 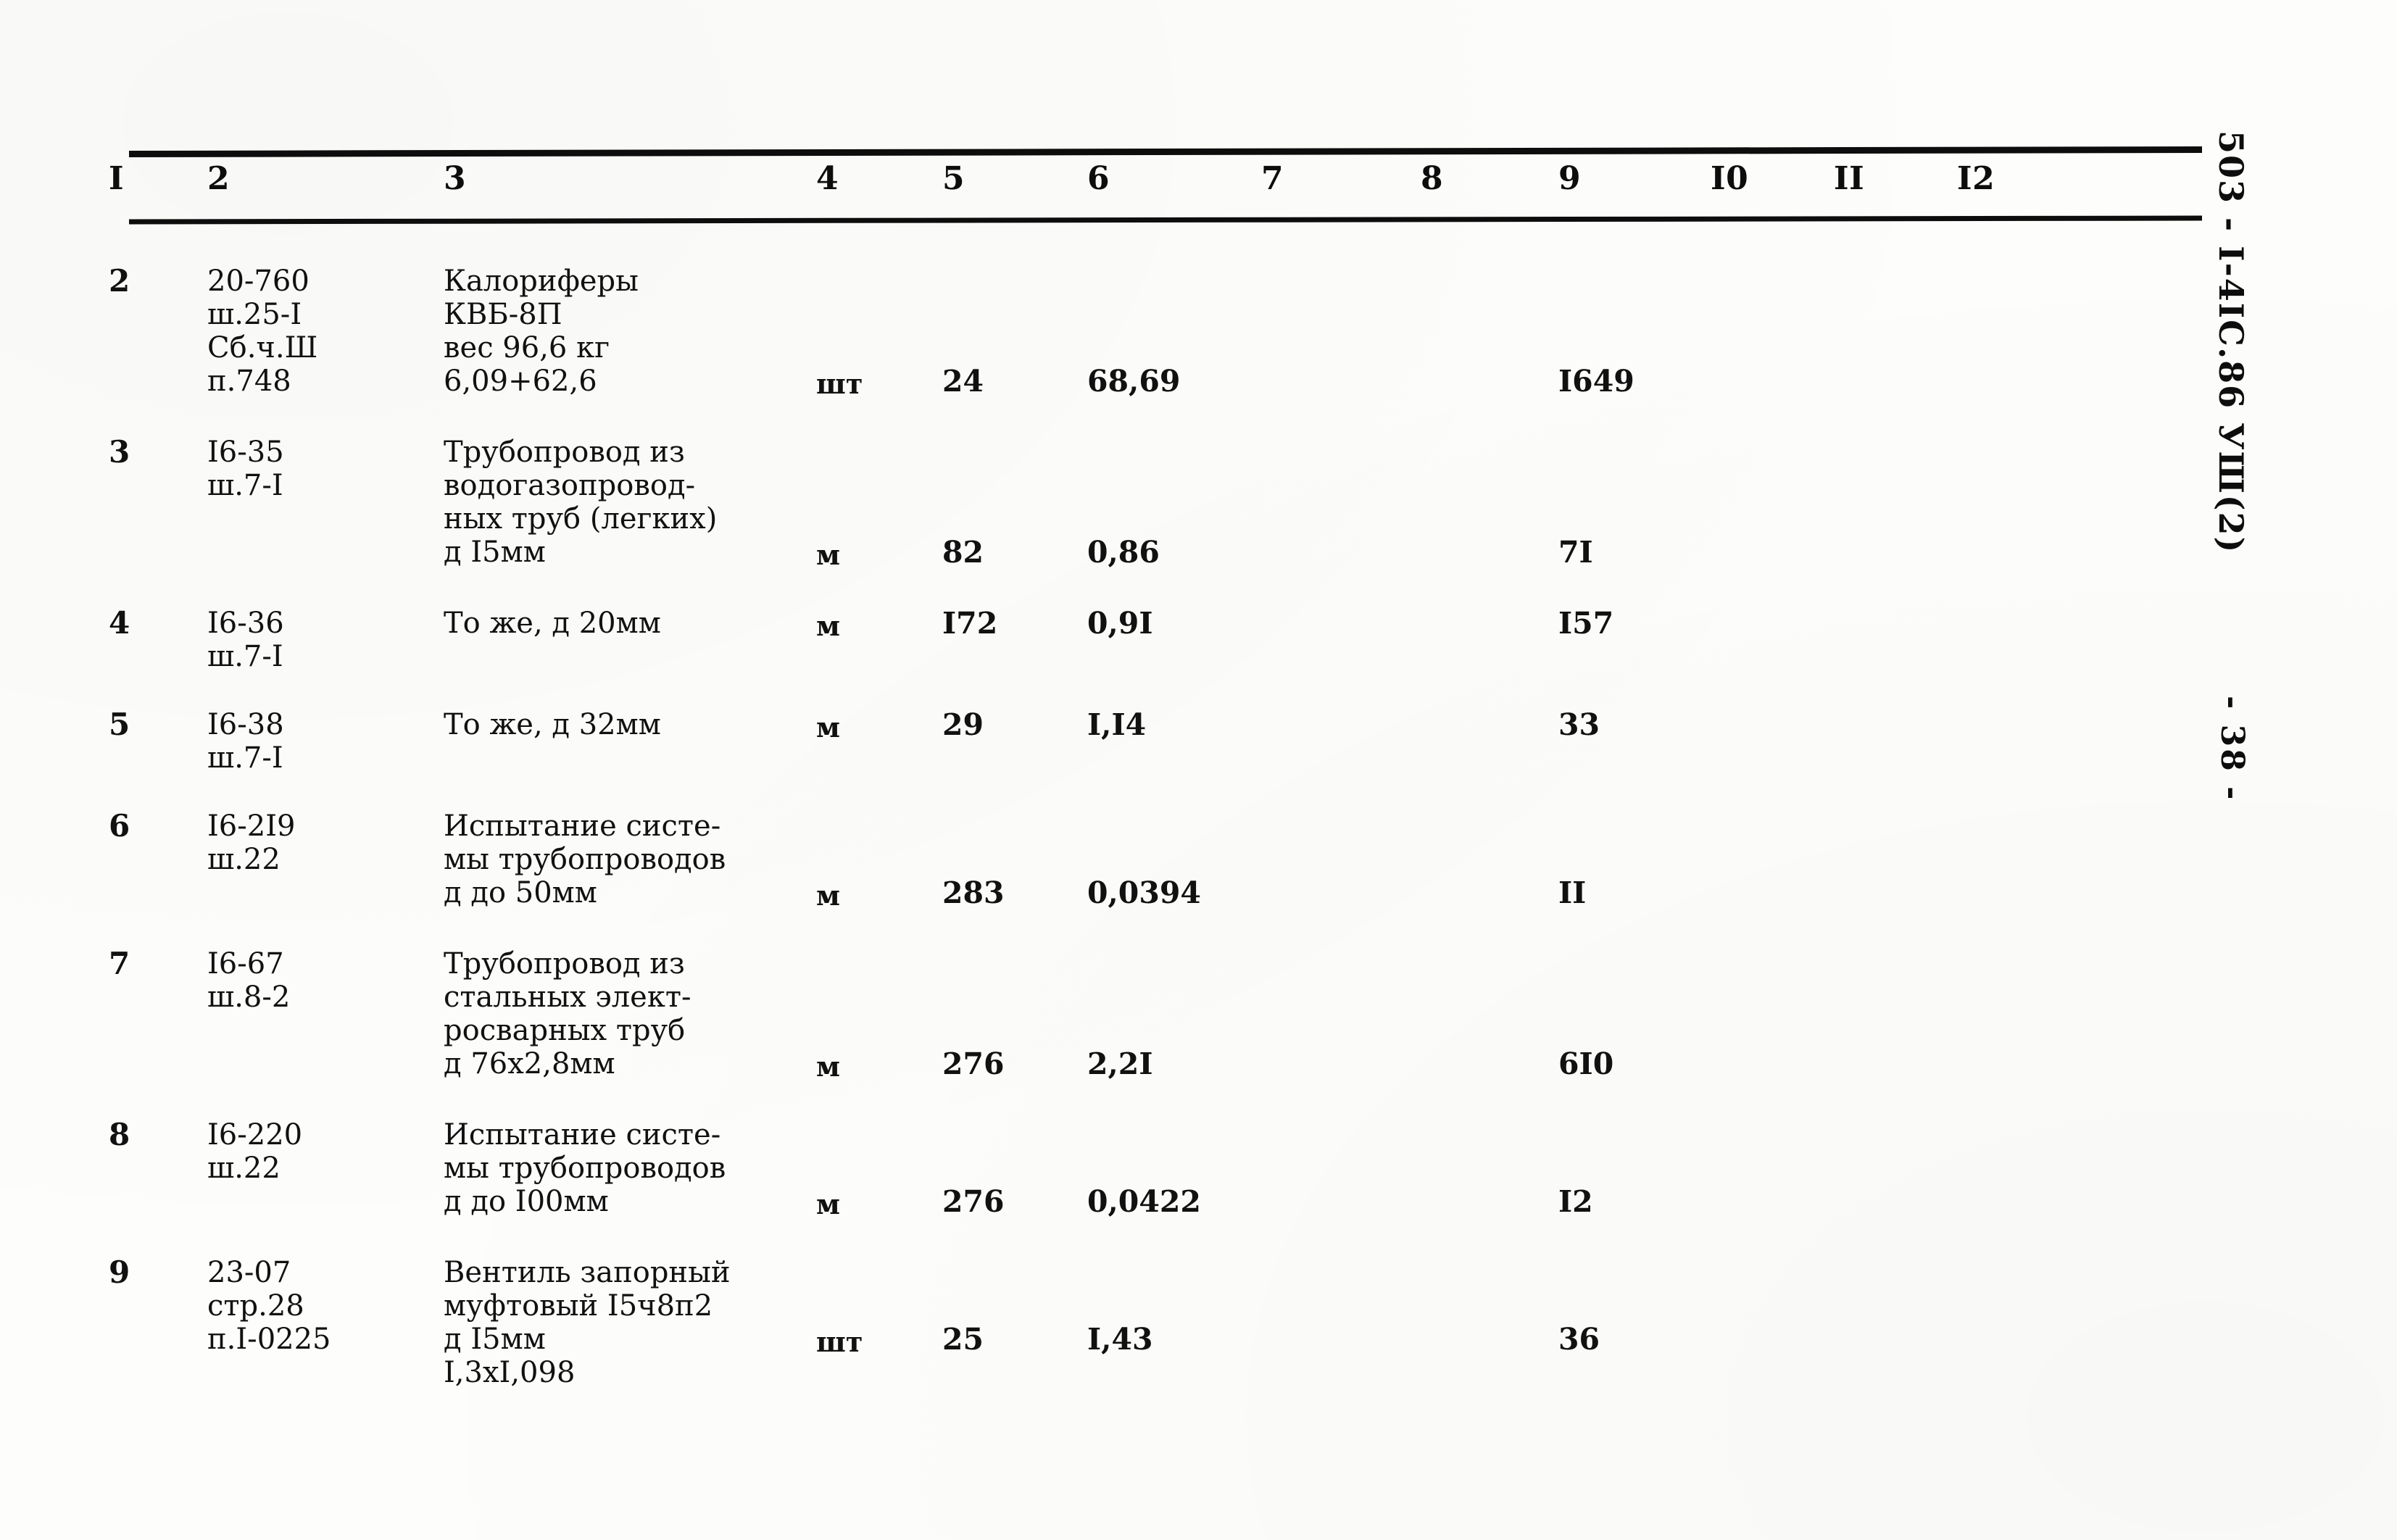 What do you see at coordinates (1117, 724) in the screenshot?
I see `row-unit-price: I,I4` at bounding box center [1117, 724].